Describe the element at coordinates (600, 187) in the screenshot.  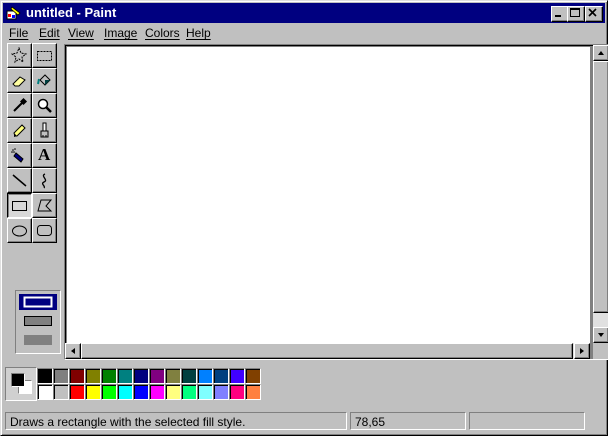
I see `vertical-scroll-thumb` at that location.